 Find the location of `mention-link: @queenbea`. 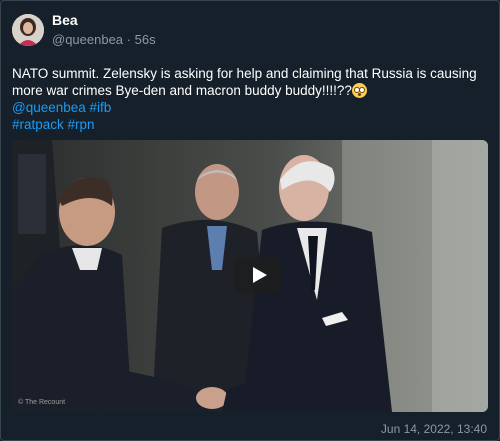

mention-link: @queenbea is located at coordinates (49, 107).